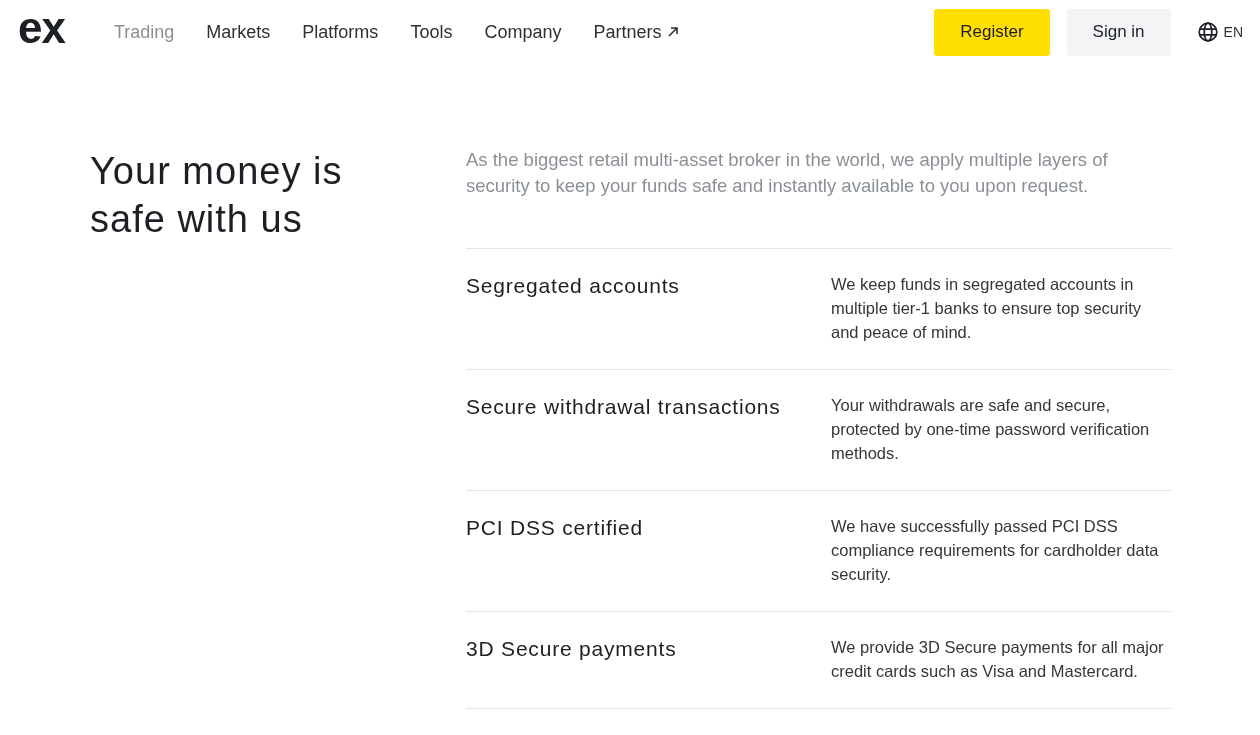 Image resolution: width=1260 pixels, height=735 pixels. What do you see at coordinates (572, 649) in the screenshot?
I see `feature-title: 3D Secure payments` at bounding box center [572, 649].